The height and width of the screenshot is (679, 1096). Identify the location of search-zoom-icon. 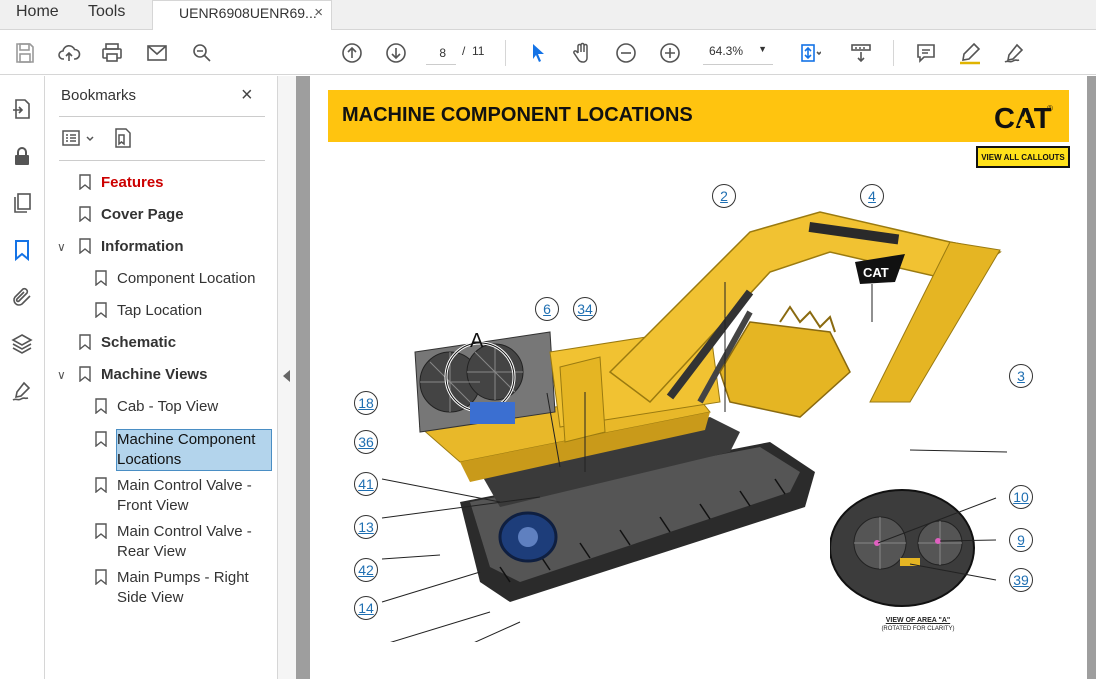
(202, 53).